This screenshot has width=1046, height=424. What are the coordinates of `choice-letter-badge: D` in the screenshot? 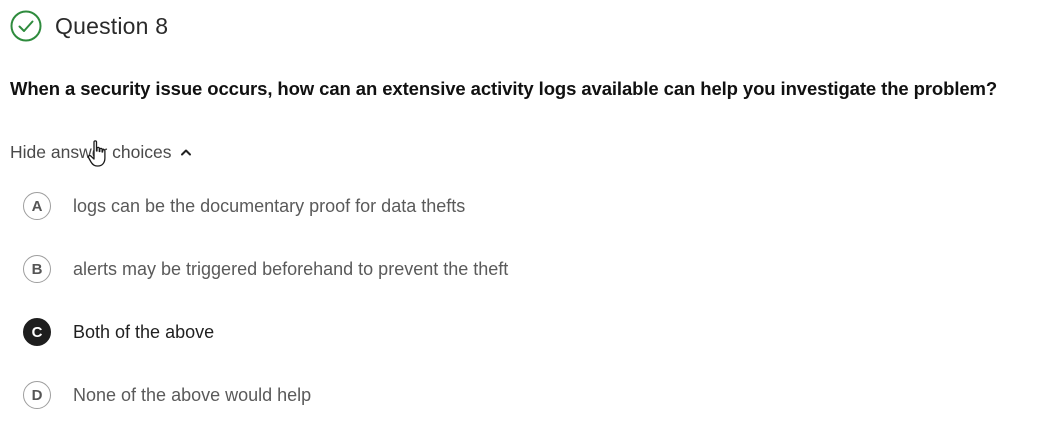 It's located at (37, 395).